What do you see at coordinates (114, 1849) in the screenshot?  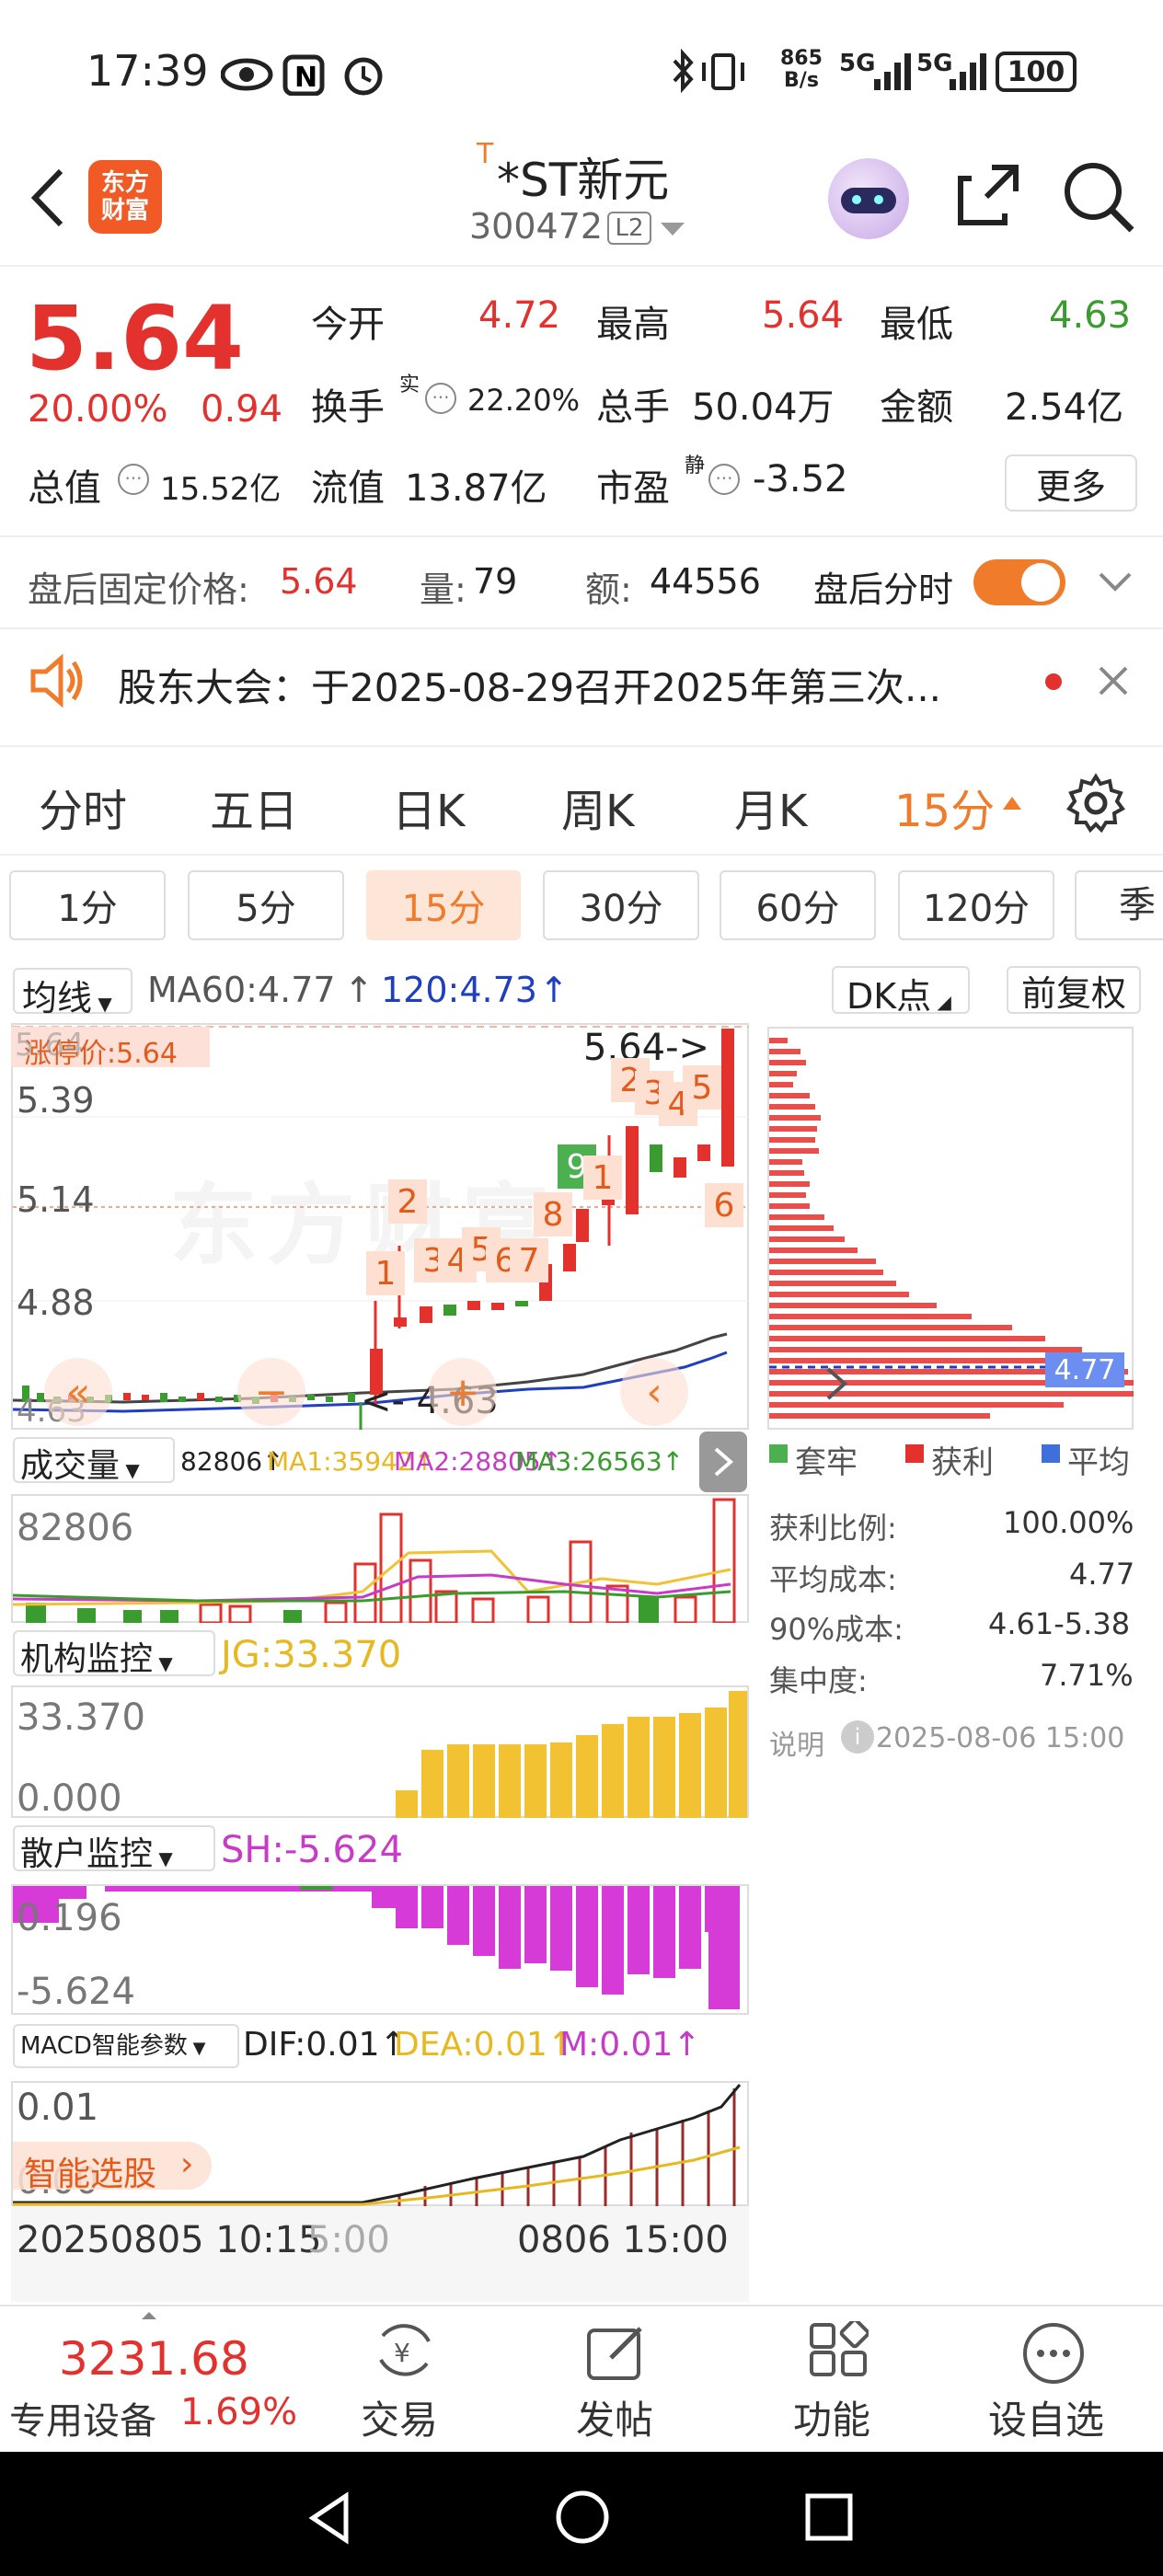 I see `sh-selector: 散户监控 ▼` at bounding box center [114, 1849].